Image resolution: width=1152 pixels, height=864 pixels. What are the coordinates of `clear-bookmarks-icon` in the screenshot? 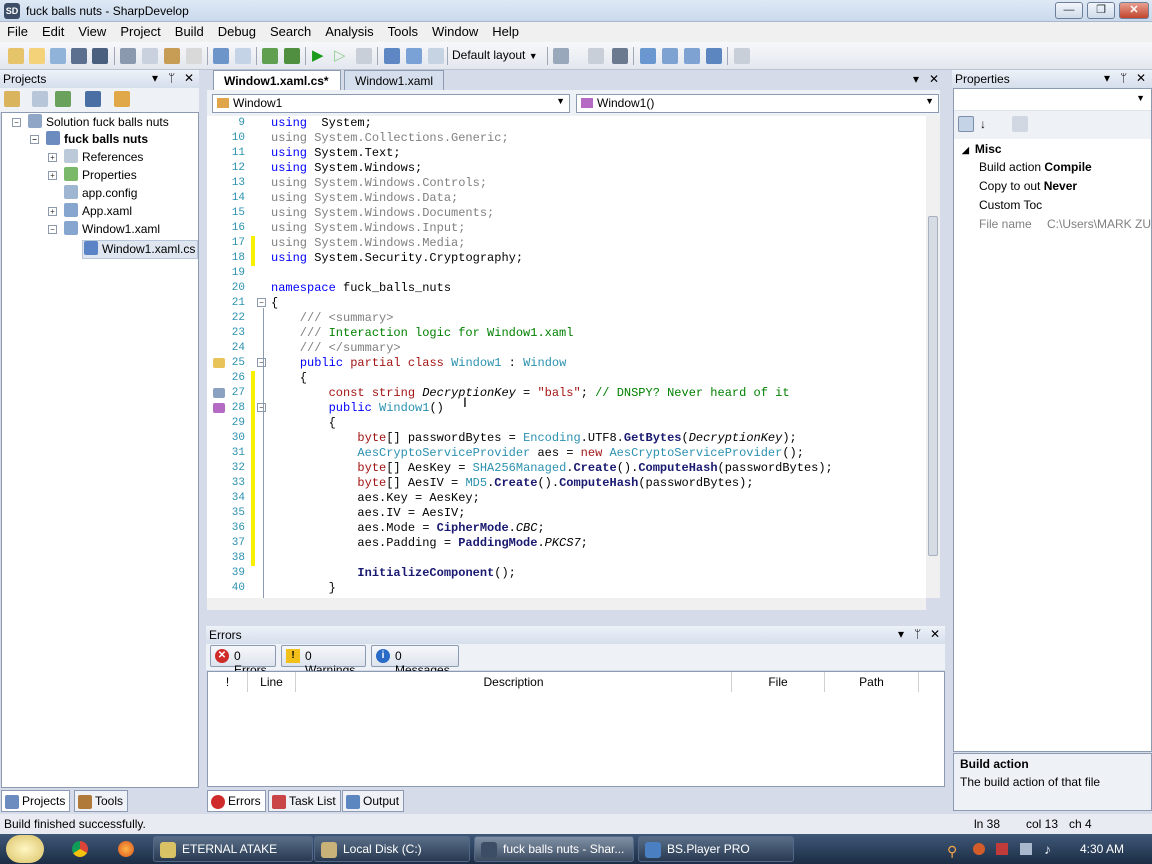 It's located at (714, 56).